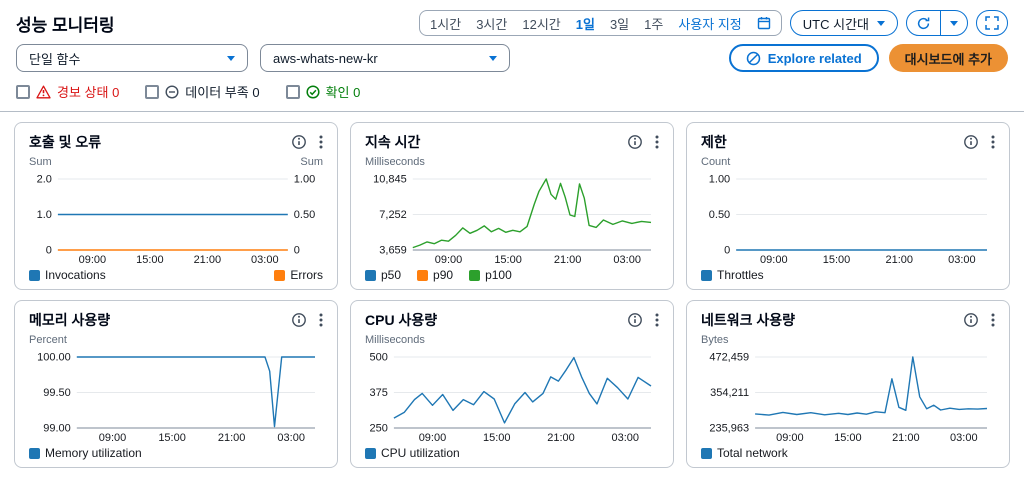  I want to click on explore-icon, so click(753, 58).